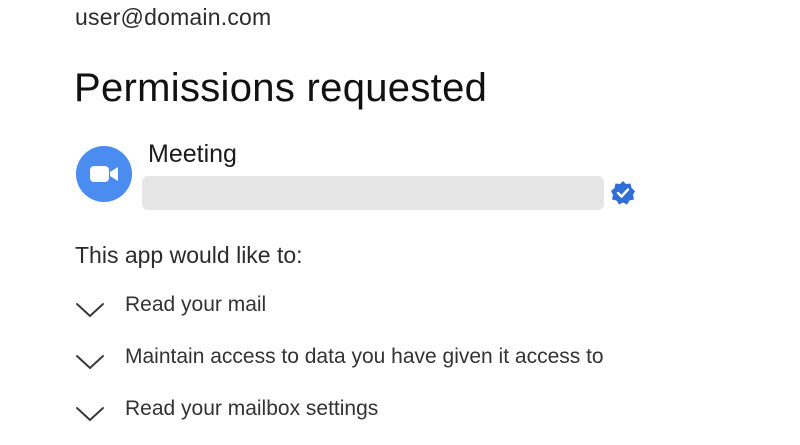  I want to click on permission-item-mailbox-settings: Read your mailbox settings, so click(339, 419).